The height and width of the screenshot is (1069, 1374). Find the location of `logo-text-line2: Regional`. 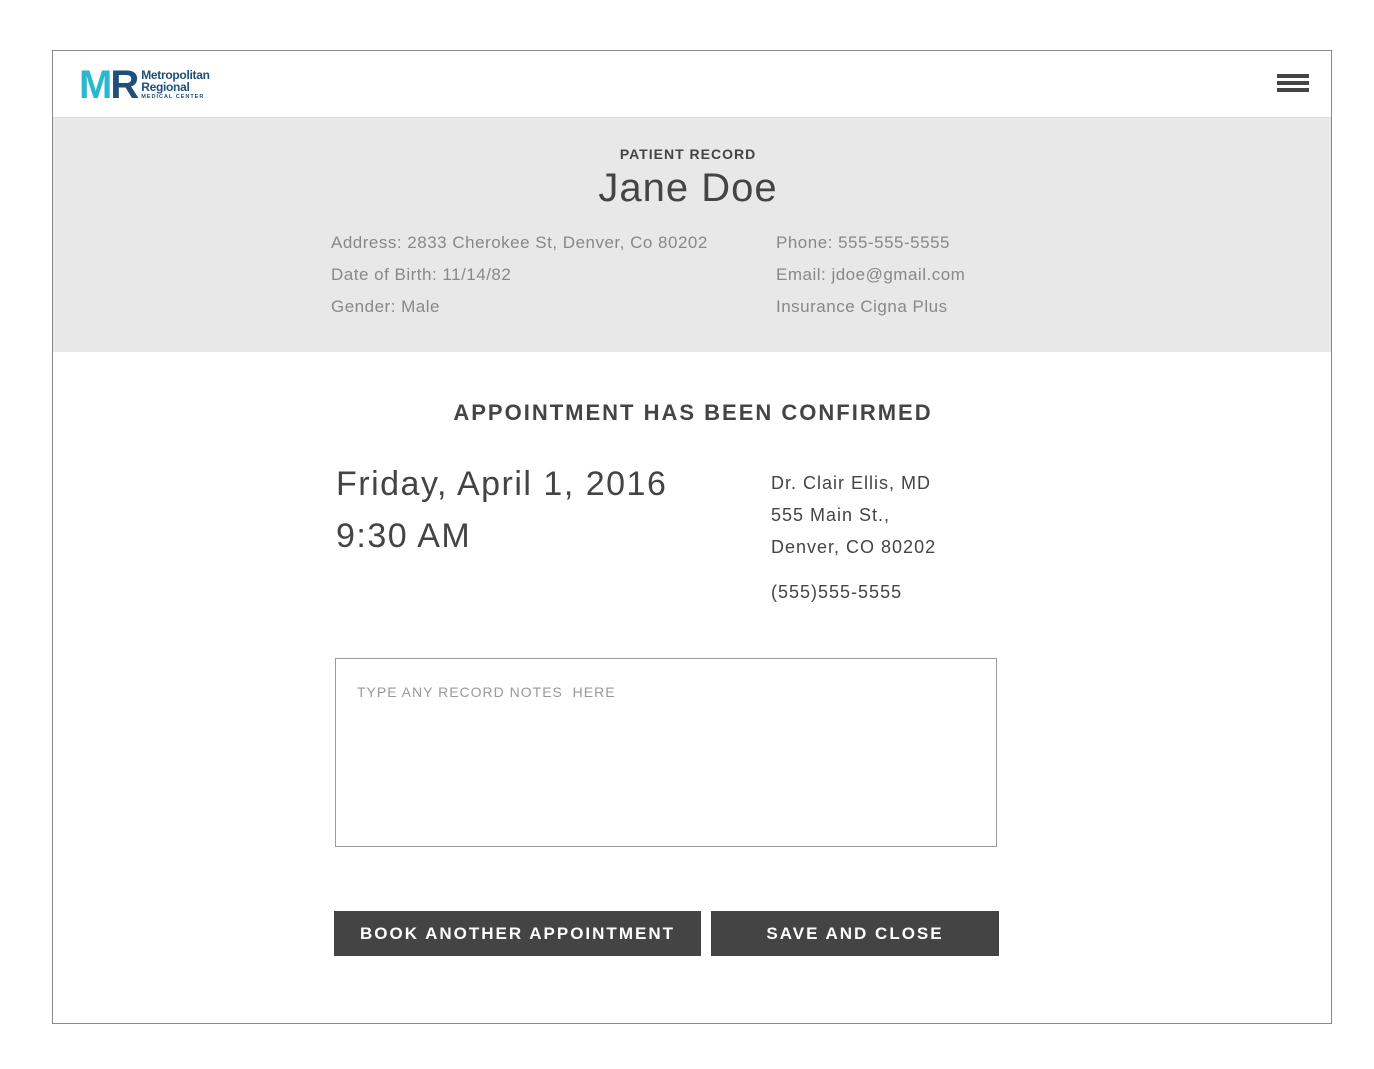

logo-text-line2: Regional is located at coordinates (165, 87).